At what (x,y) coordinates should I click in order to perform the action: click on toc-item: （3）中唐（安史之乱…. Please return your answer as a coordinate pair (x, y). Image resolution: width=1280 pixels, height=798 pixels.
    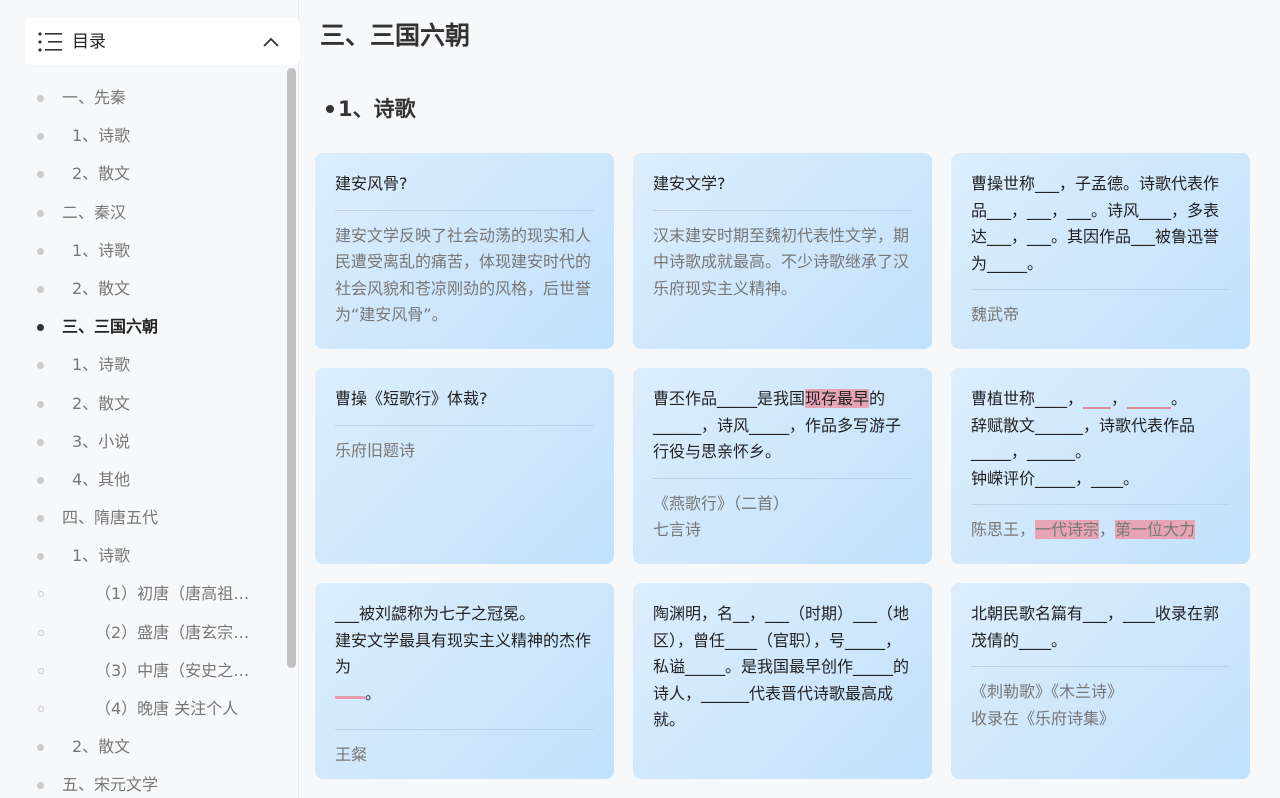
    Looking at the image, I should click on (141, 671).